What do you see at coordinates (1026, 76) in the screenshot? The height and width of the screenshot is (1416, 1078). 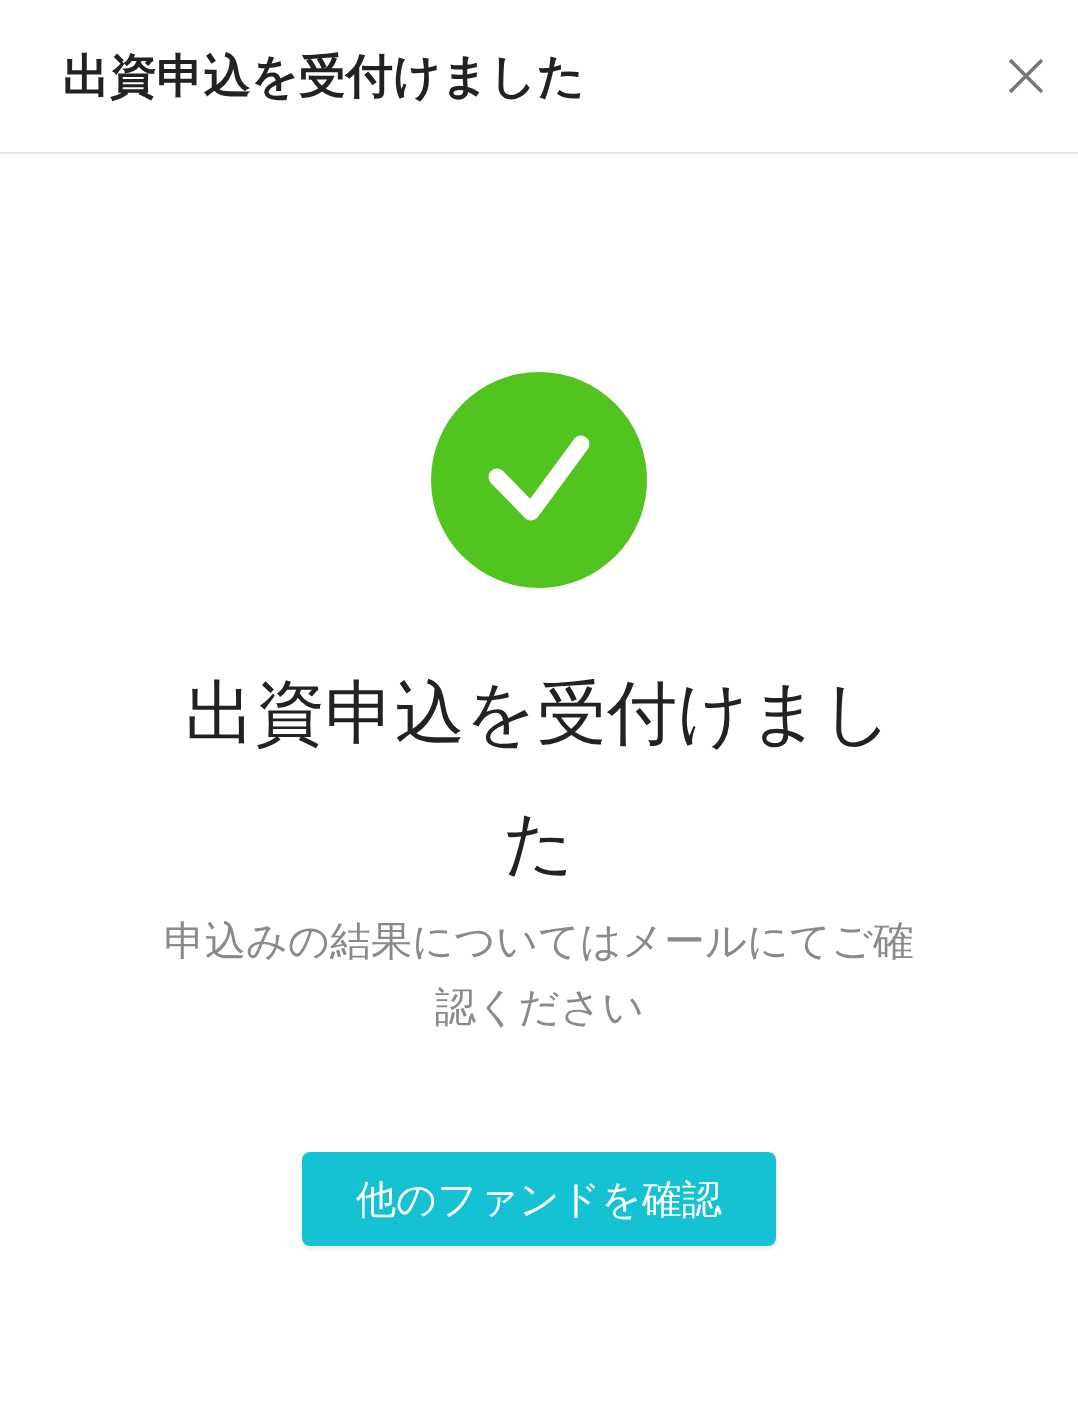 I see `close-icon` at bounding box center [1026, 76].